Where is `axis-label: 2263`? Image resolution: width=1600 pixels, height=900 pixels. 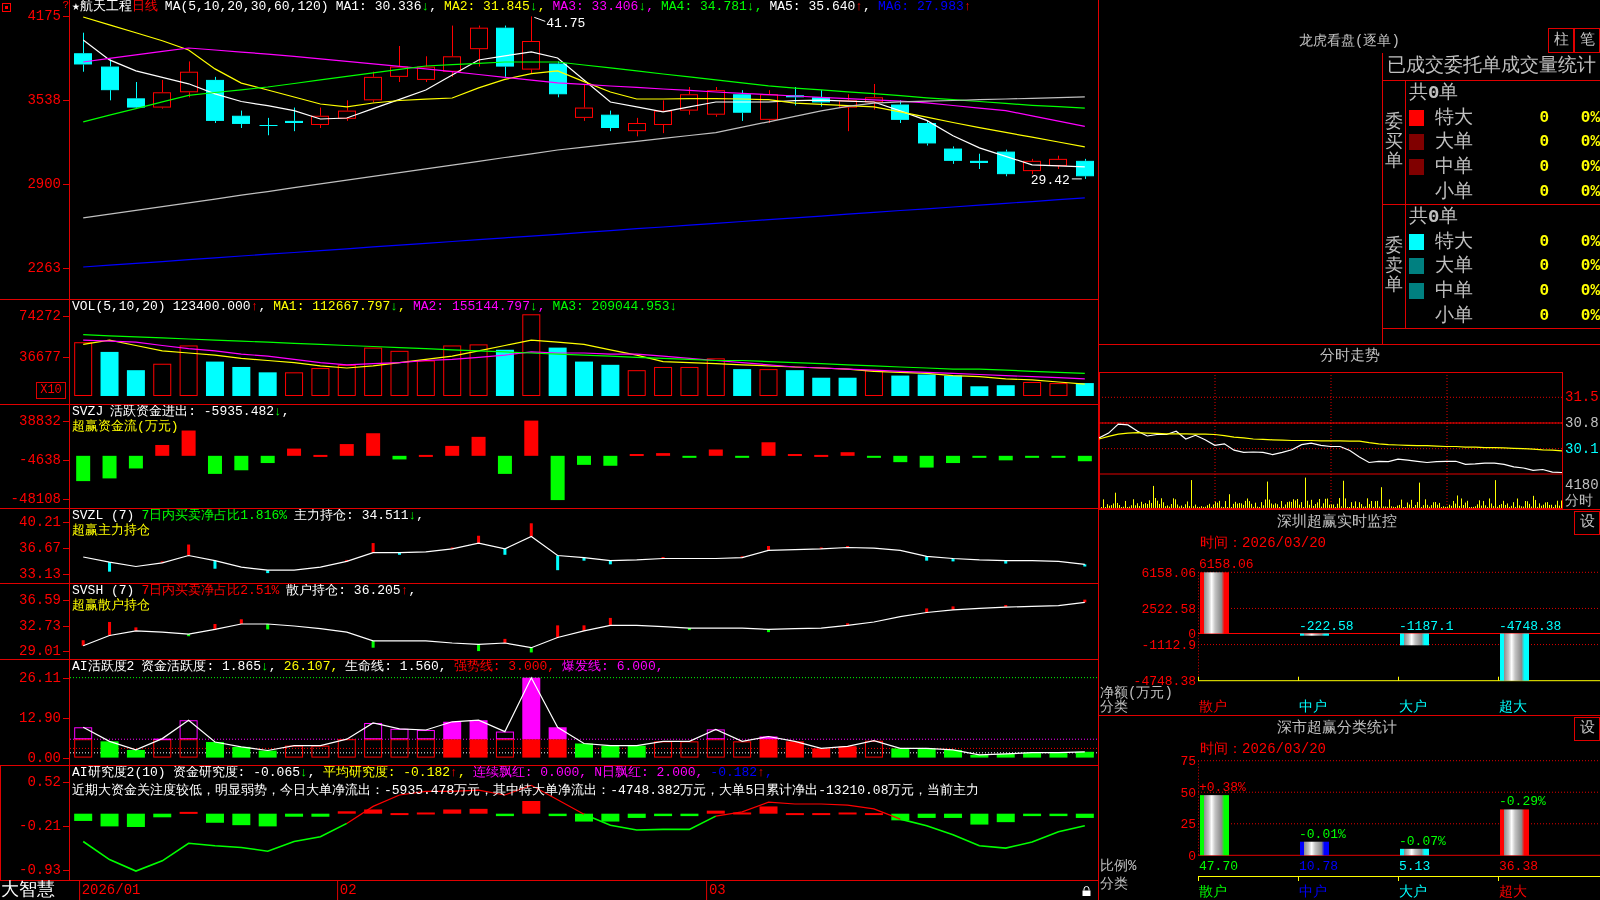 axis-label: 2263 is located at coordinates (44, 268).